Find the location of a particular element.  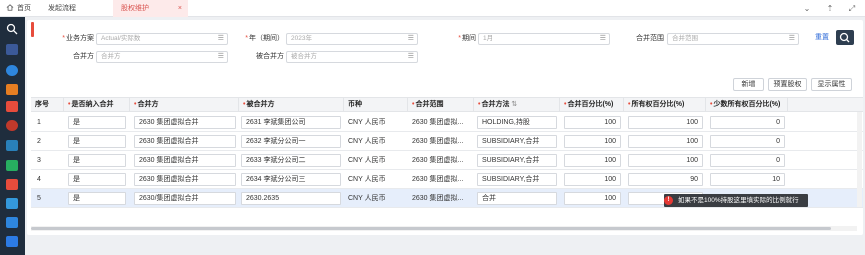

reset-link: 重置 is located at coordinates (822, 38).